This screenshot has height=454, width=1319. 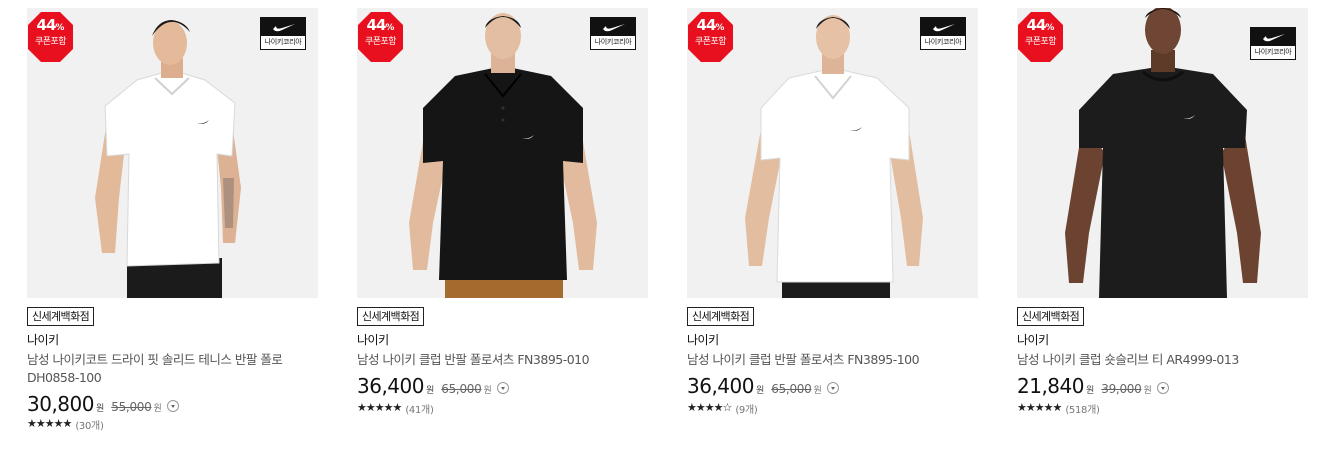 I want to click on review-count: (41개), so click(x=419, y=408).